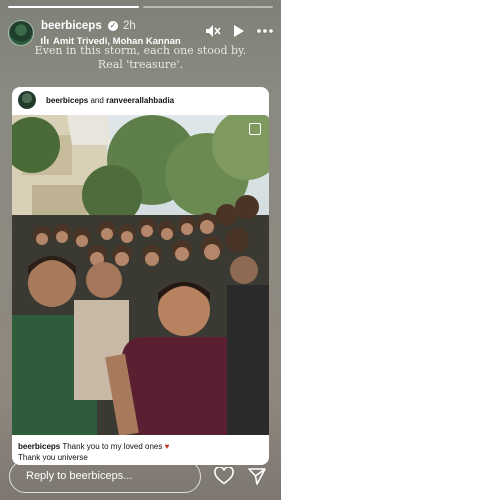 This screenshot has height=500, width=500. What do you see at coordinates (39, 446) in the screenshot?
I see `caption-user: beerbiceps` at bounding box center [39, 446].